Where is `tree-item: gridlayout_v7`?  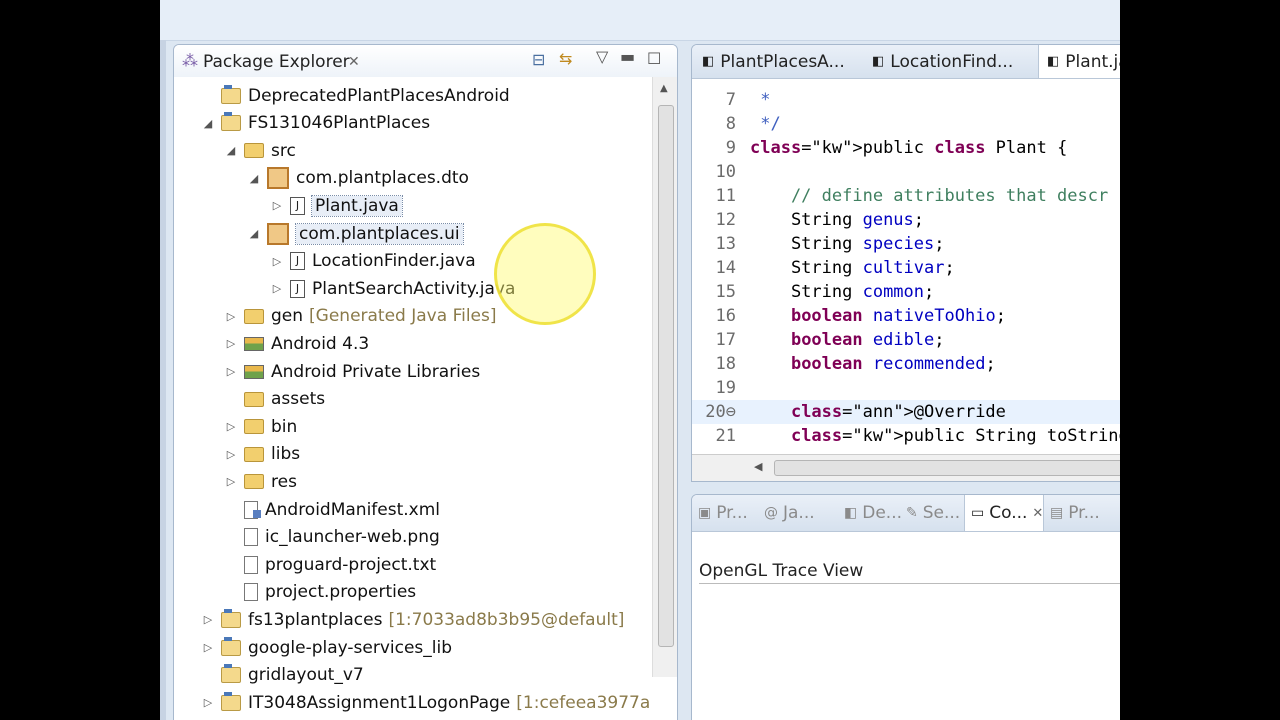 tree-item: gridlayout_v7 is located at coordinates (282, 675).